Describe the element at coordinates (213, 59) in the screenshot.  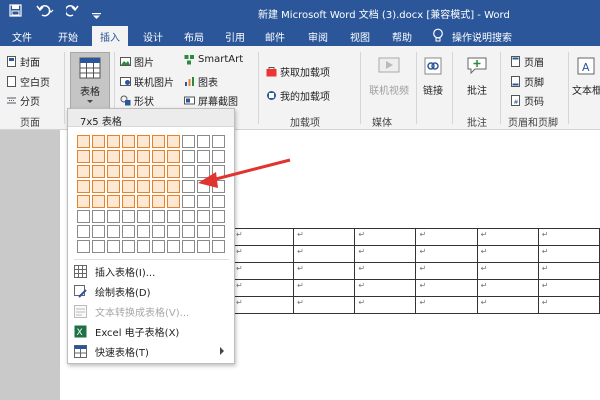
I see `smartart-button: SmartArt` at that location.